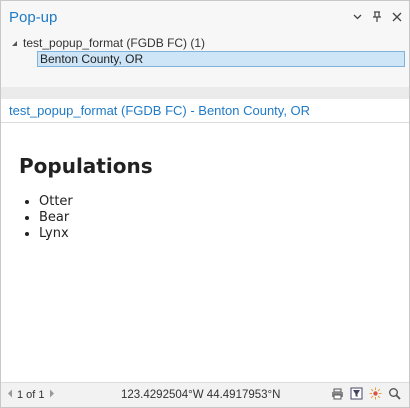 Image resolution: width=410 pixels, height=408 pixels. What do you see at coordinates (201, 395) in the screenshot?
I see `coordinates-readout: 123.4292504°W 44.4917953°N` at bounding box center [201, 395].